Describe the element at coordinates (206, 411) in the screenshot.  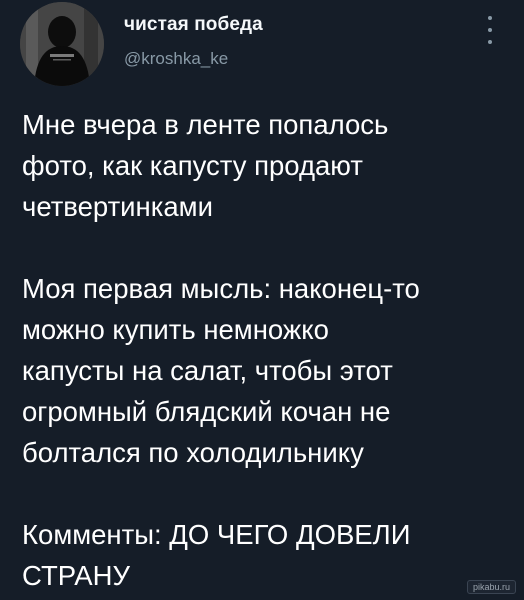
I see `text-line: огромный блядский кочан не` at that location.